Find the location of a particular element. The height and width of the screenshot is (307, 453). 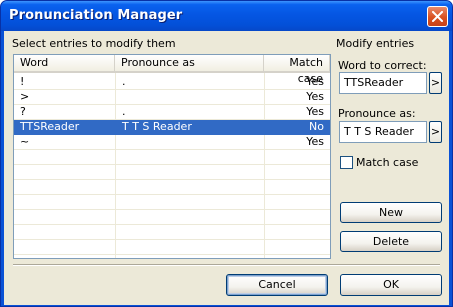

table-row: ? . Yes is located at coordinates (172, 112).